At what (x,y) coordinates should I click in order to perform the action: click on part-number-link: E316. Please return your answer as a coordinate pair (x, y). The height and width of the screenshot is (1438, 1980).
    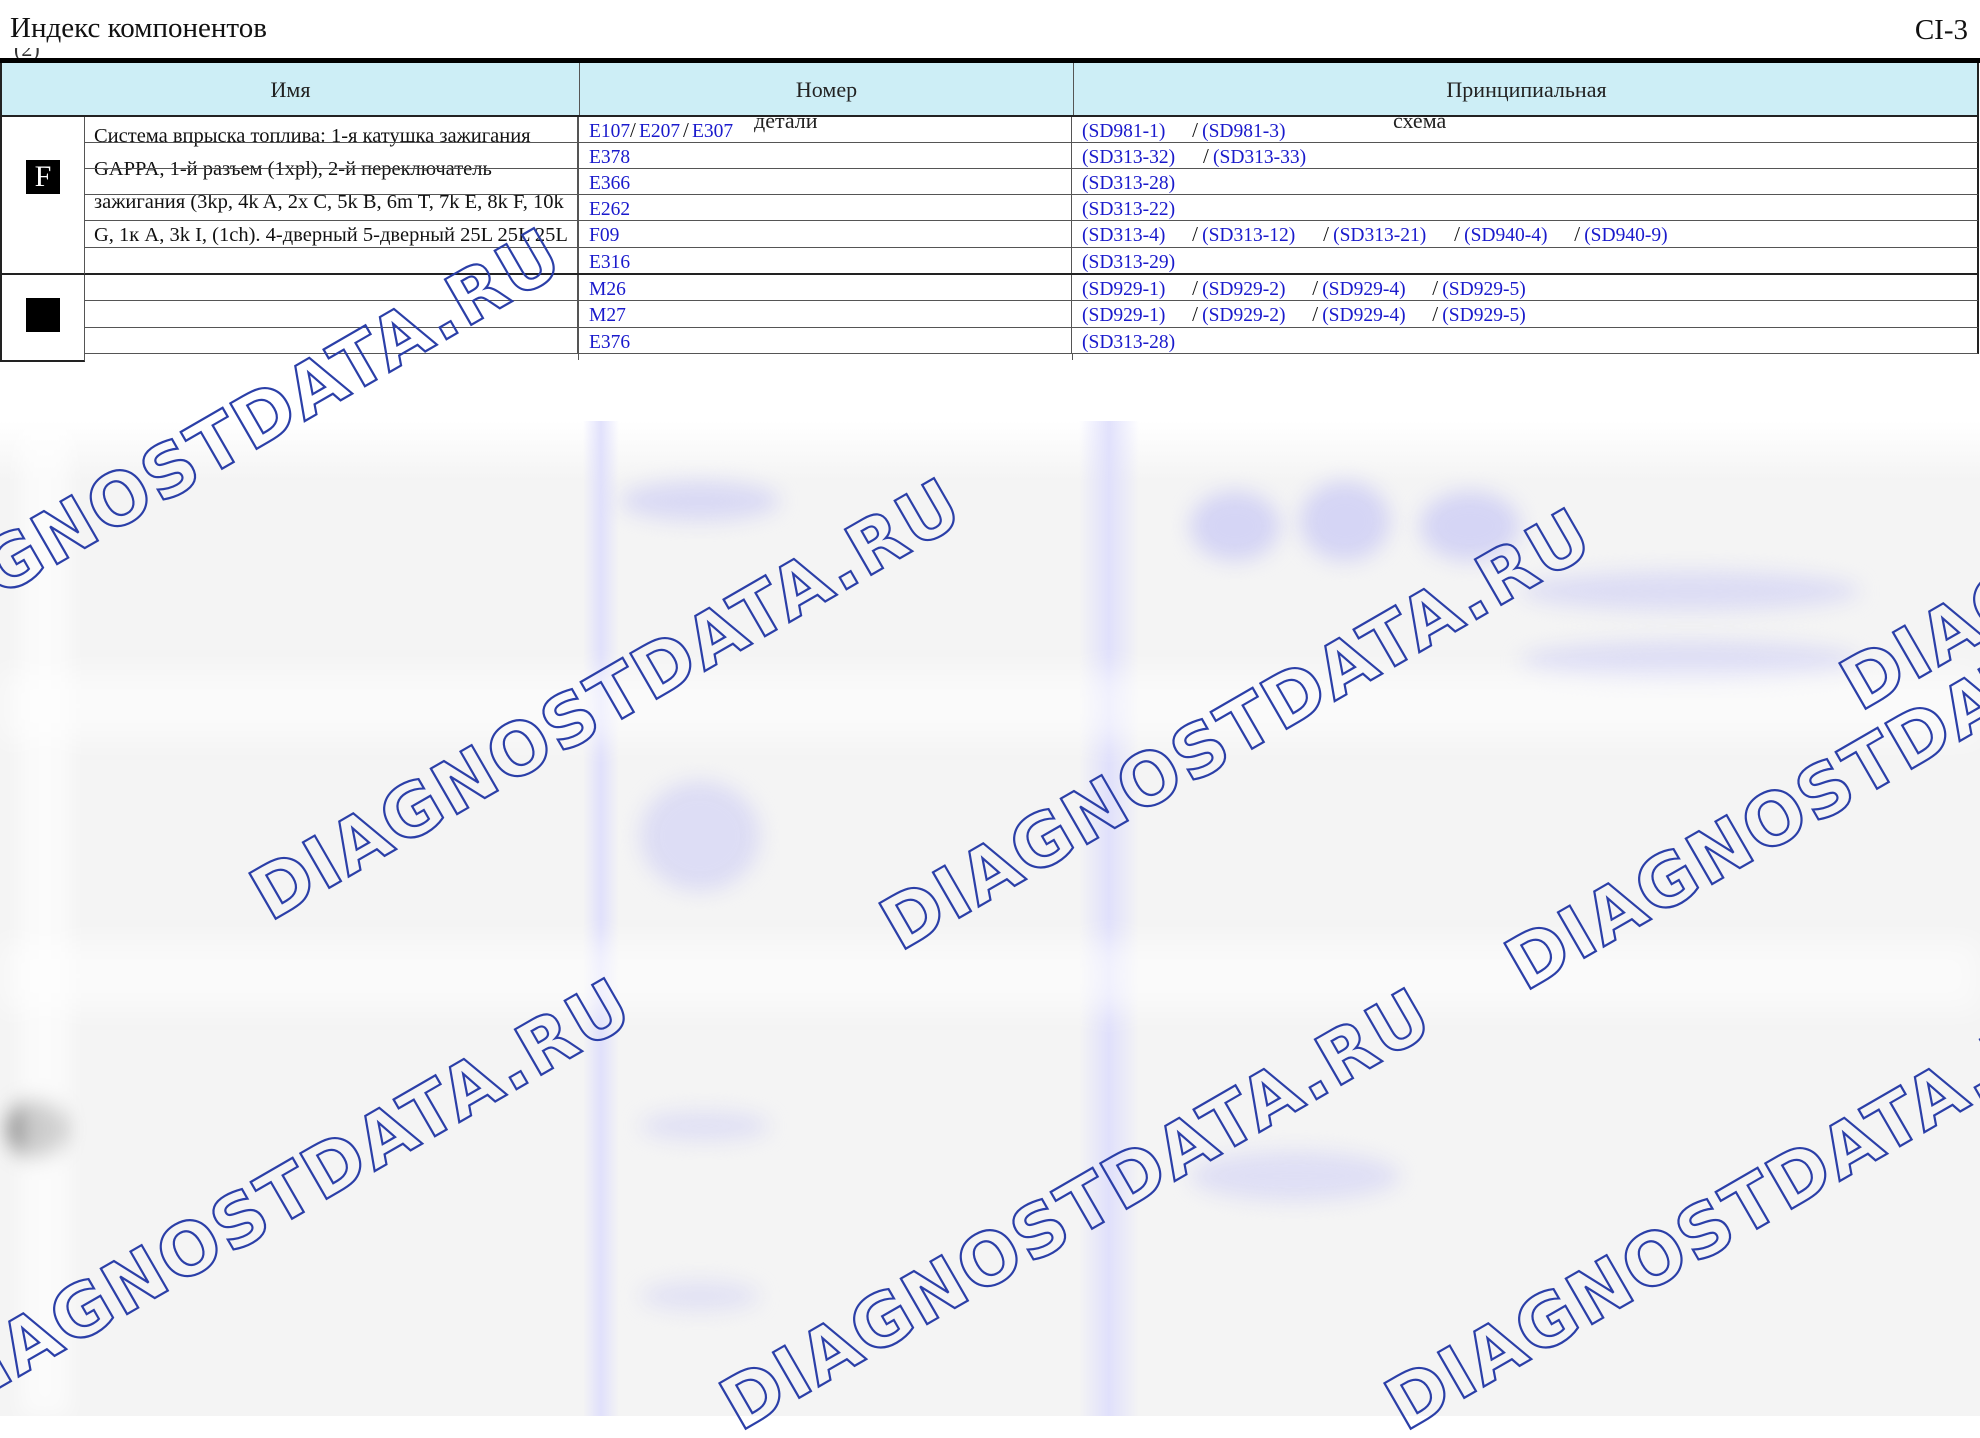
    Looking at the image, I should click on (609, 263).